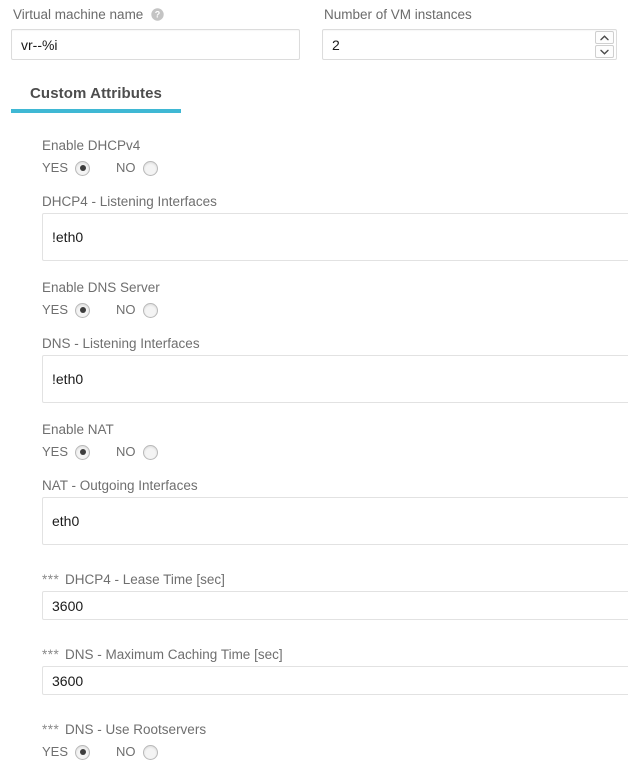  I want to click on attribute-enable-dns-server: Enable DNS Server YES NO, so click(335, 300).